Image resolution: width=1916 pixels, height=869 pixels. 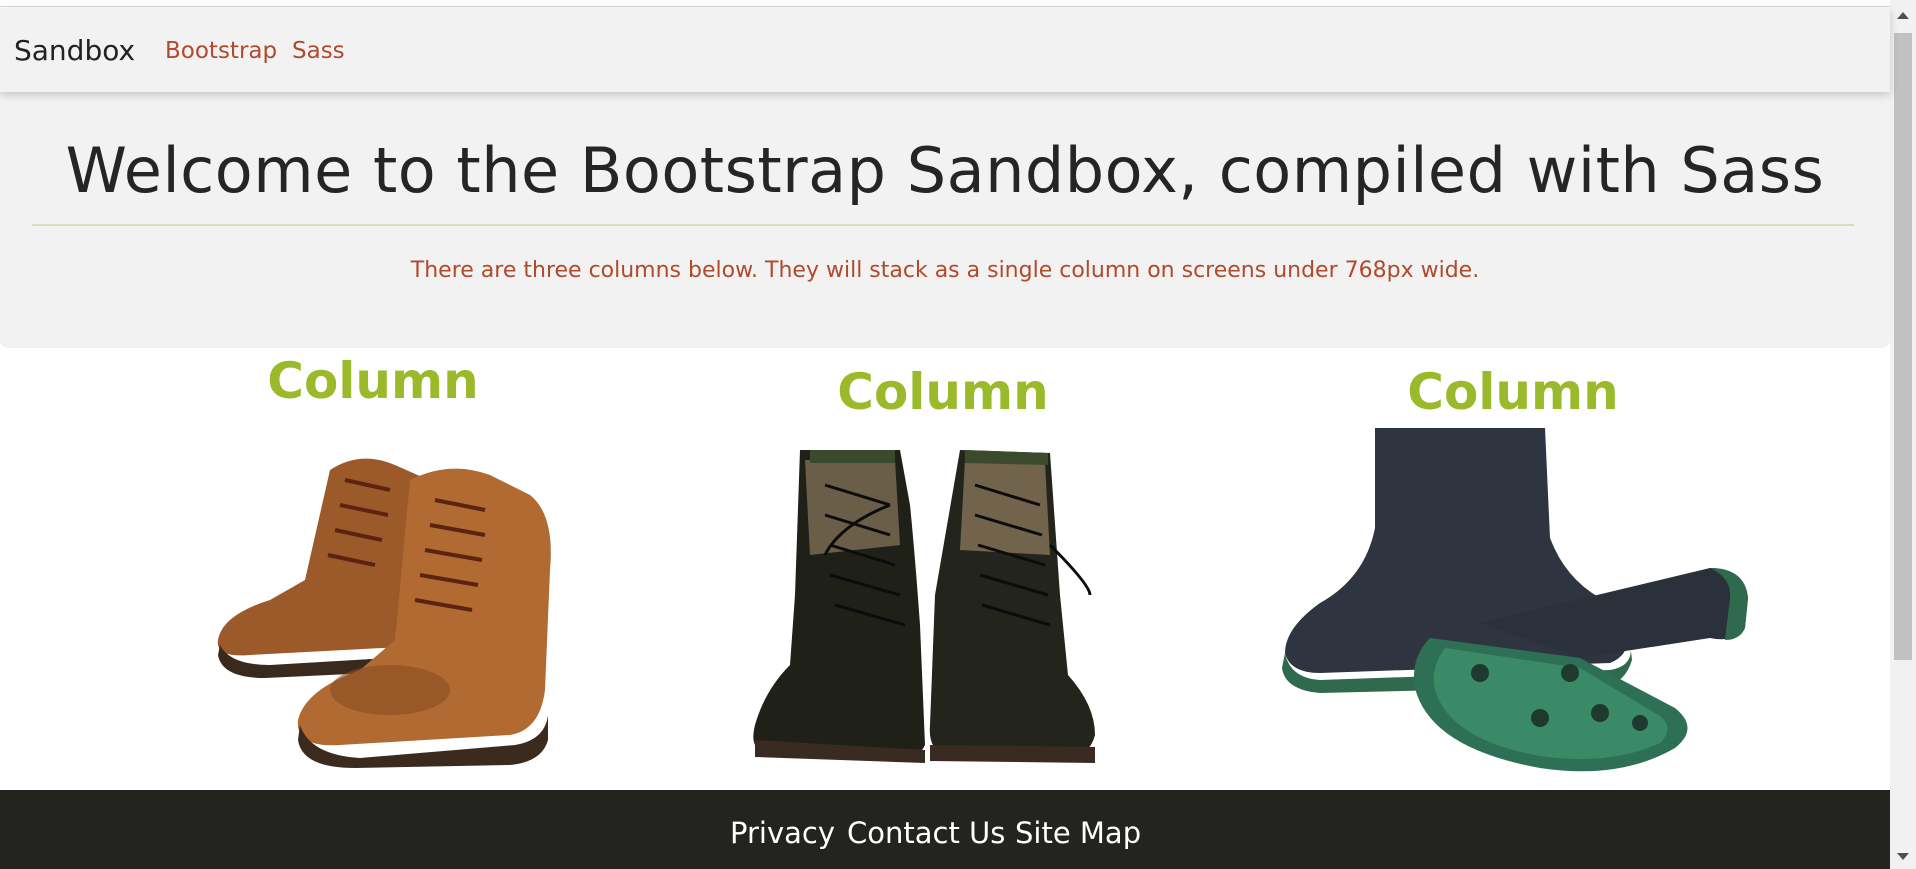 What do you see at coordinates (1513, 392) in the screenshot?
I see `column-3-title: Column` at bounding box center [1513, 392].